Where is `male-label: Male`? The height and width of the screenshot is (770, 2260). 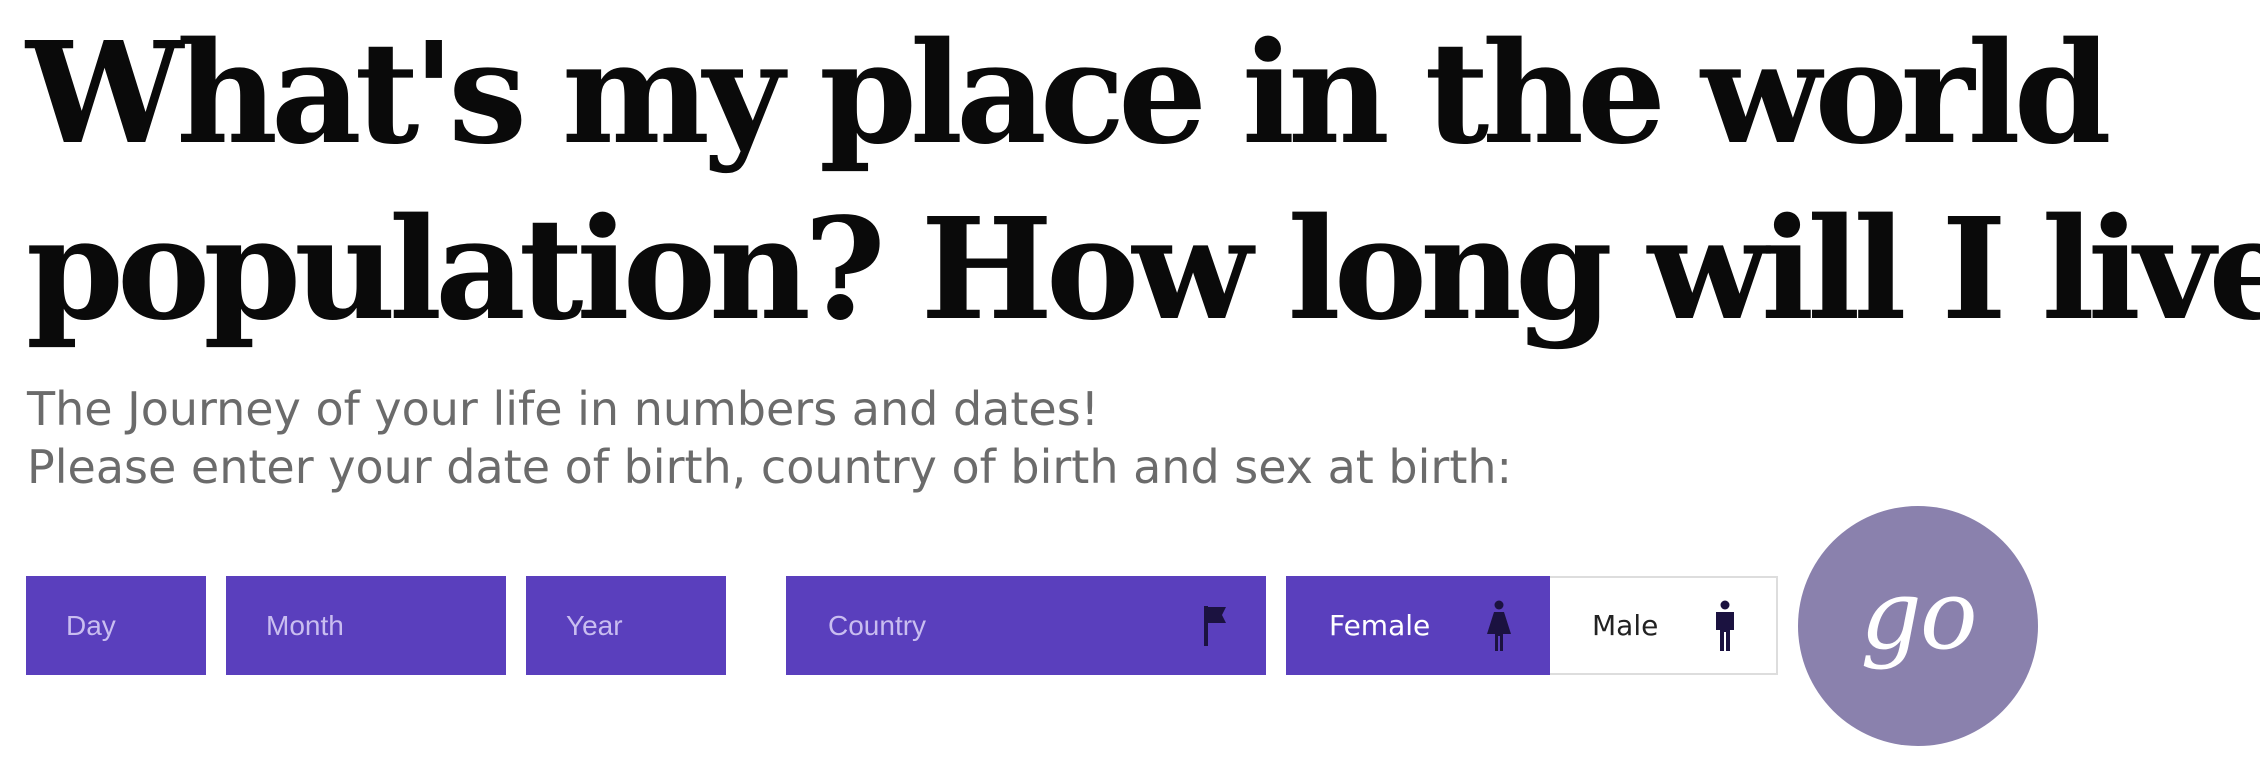 male-label: Male is located at coordinates (1625, 625).